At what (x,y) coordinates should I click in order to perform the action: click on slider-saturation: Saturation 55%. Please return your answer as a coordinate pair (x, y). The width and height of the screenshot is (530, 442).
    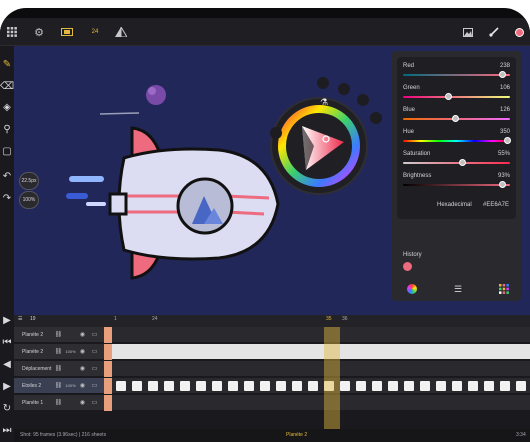
    Looking at the image, I should click on (456, 161).